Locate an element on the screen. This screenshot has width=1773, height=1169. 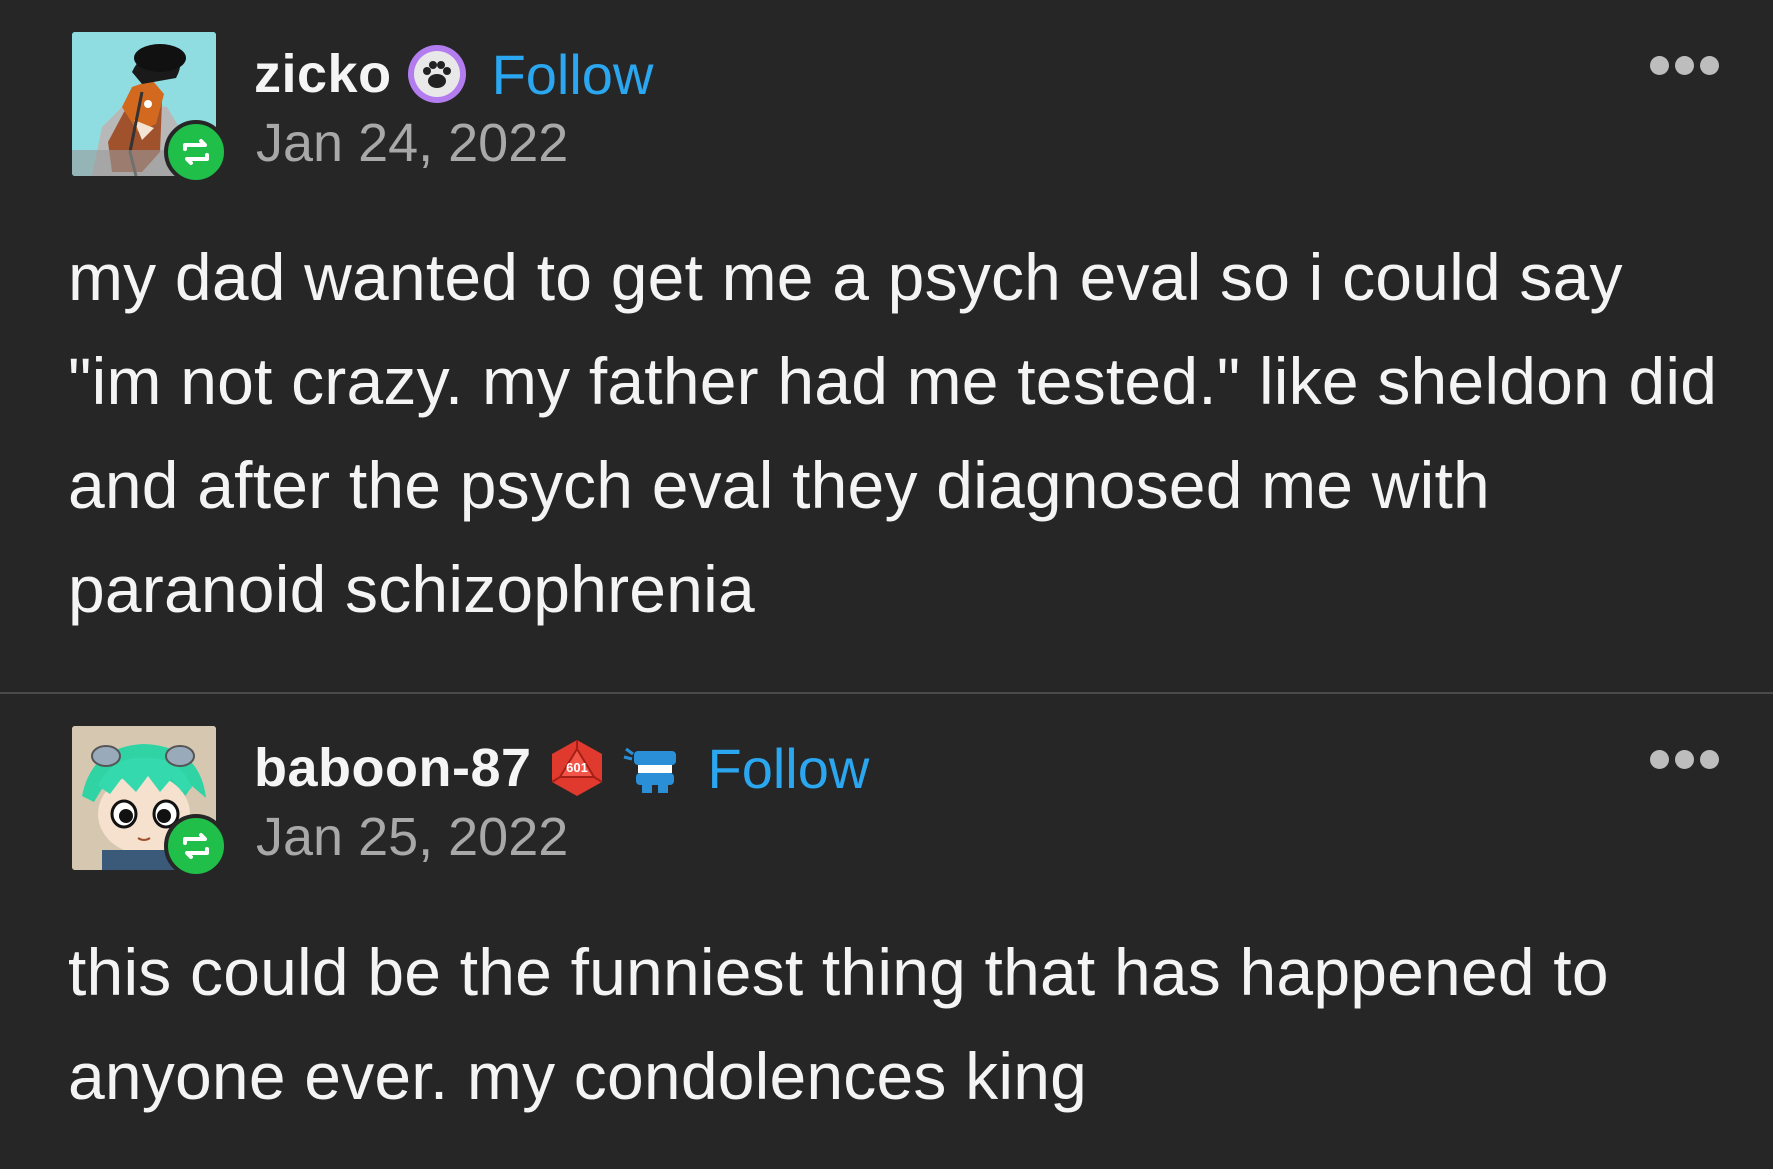
d20-badge-icon: 601 is located at coordinates (577, 768).